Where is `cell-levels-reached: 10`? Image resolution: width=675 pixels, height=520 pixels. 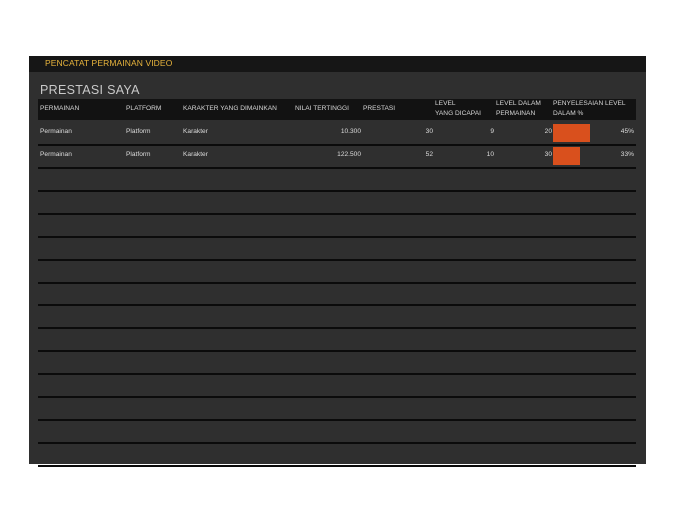 cell-levels-reached: 10 is located at coordinates (464, 154).